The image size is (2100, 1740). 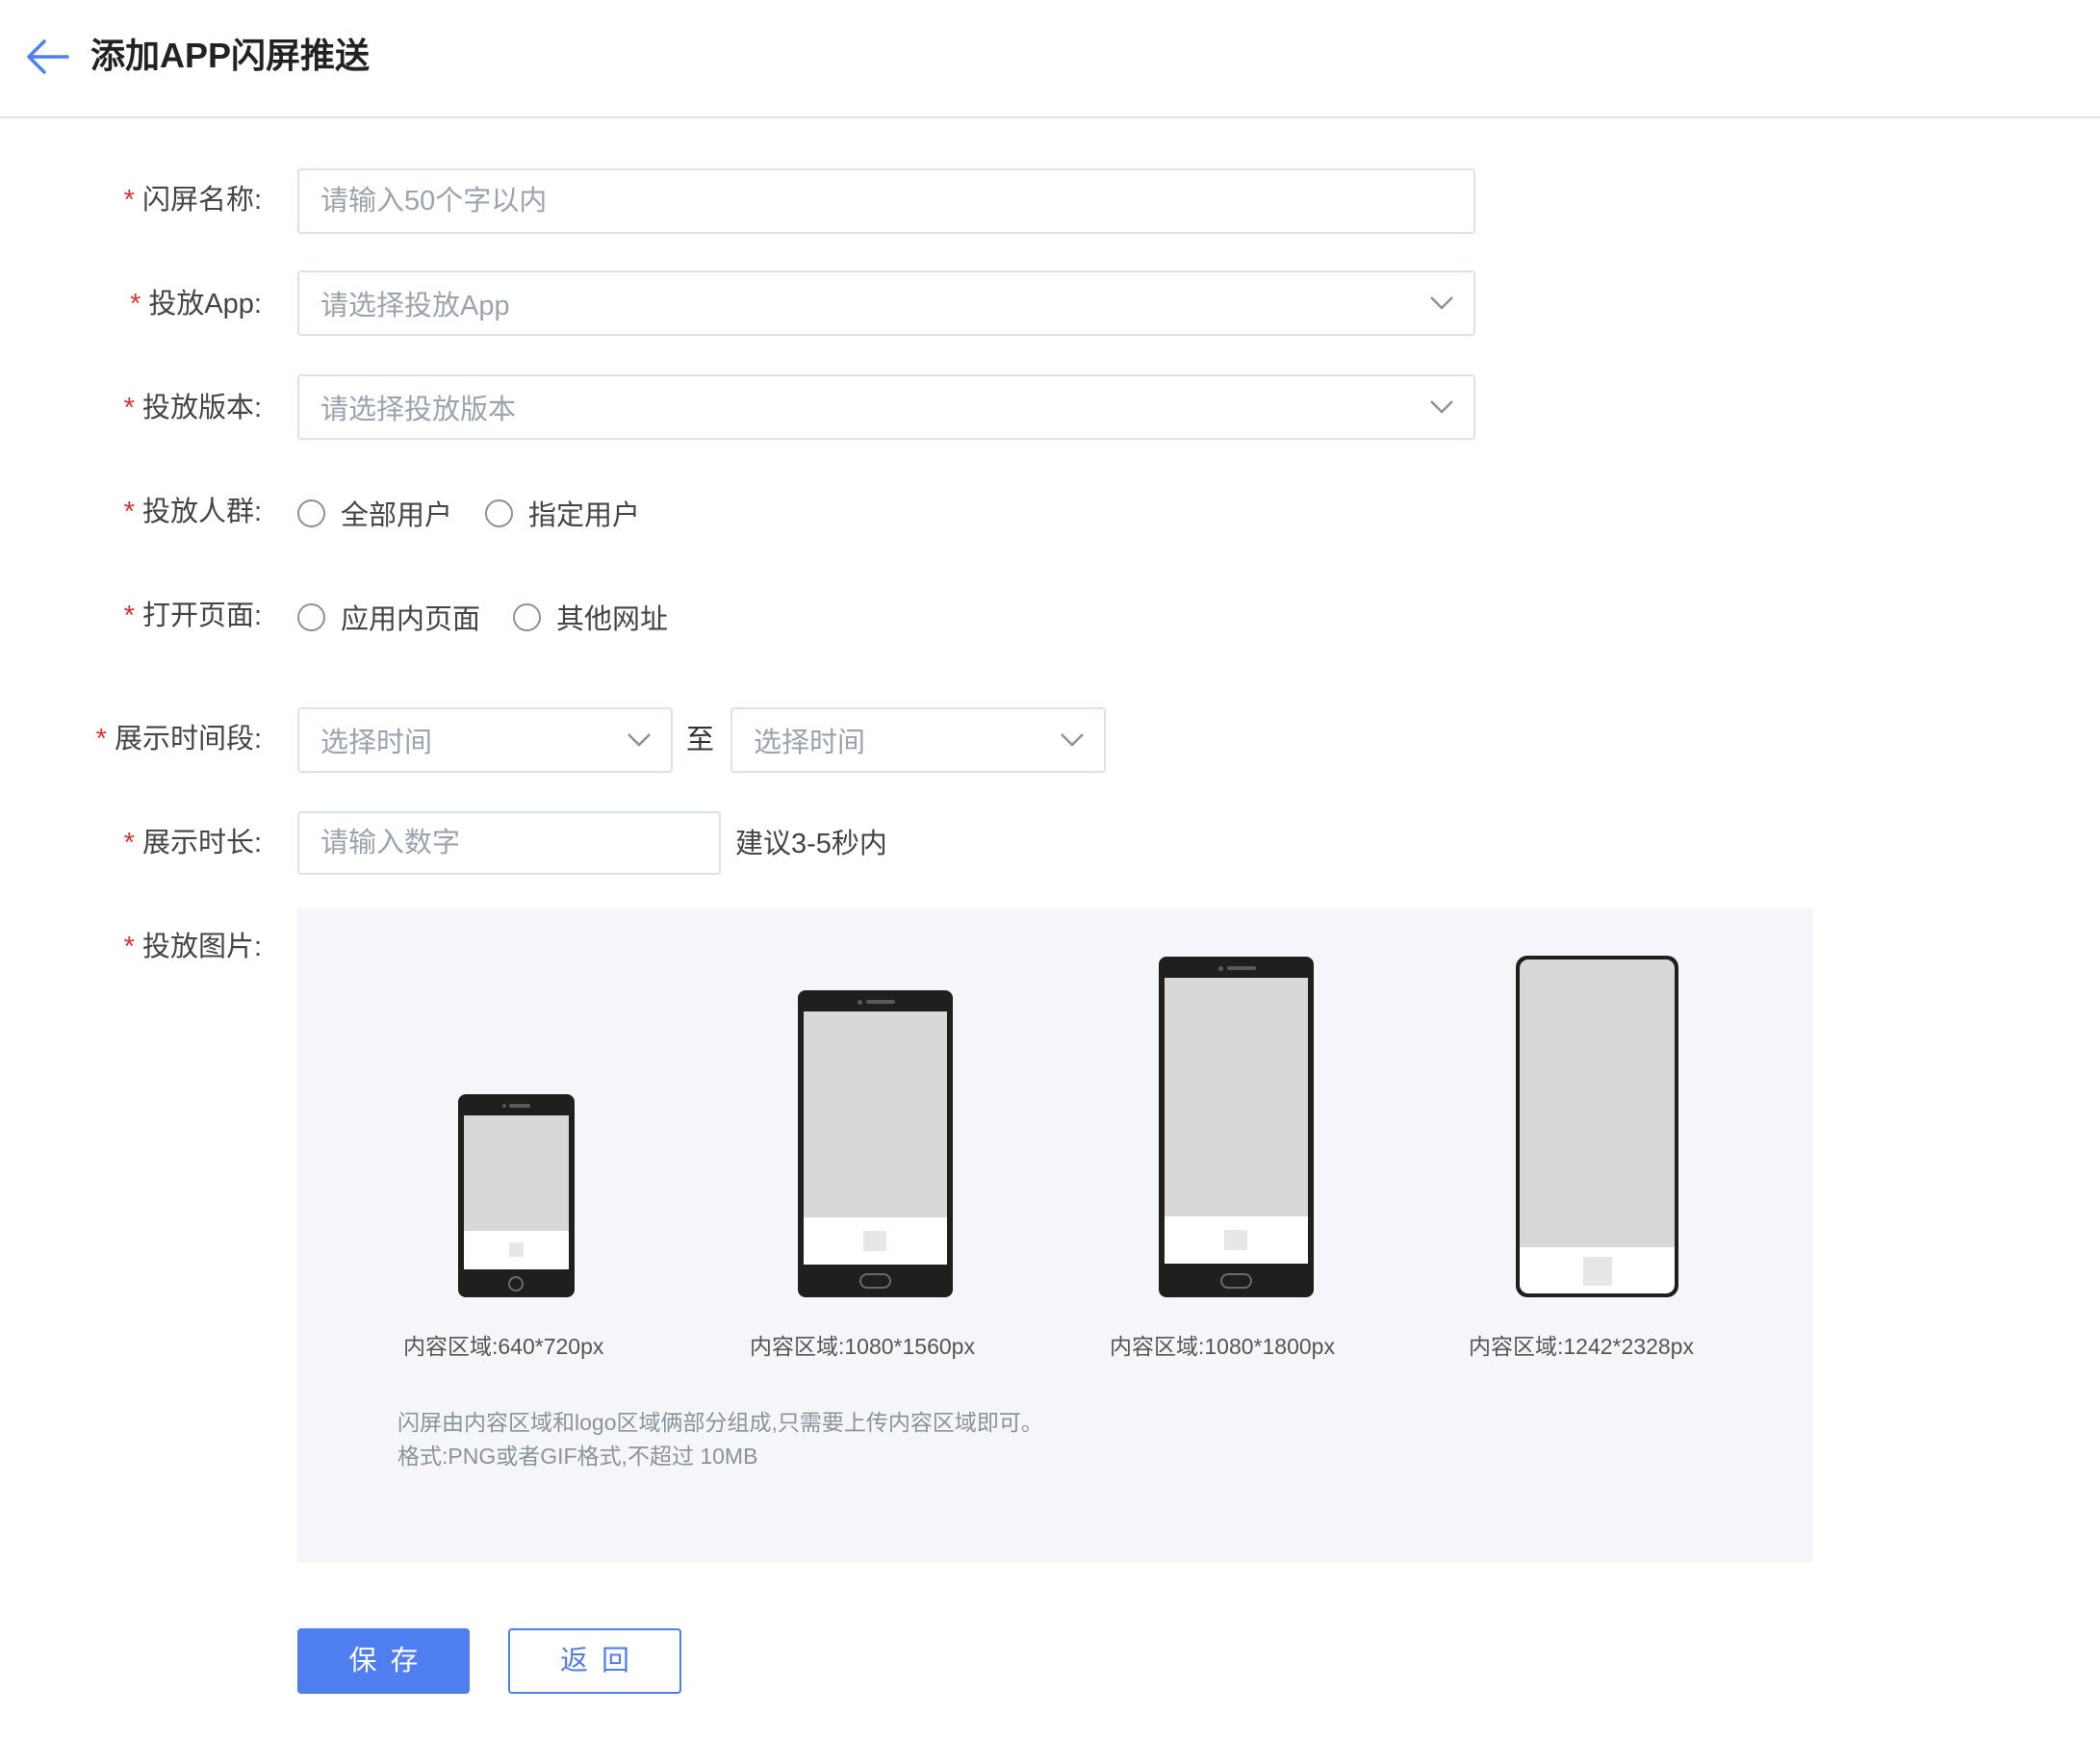 What do you see at coordinates (411, 619) in the screenshot?
I see `radio-label: 应用内页面` at bounding box center [411, 619].